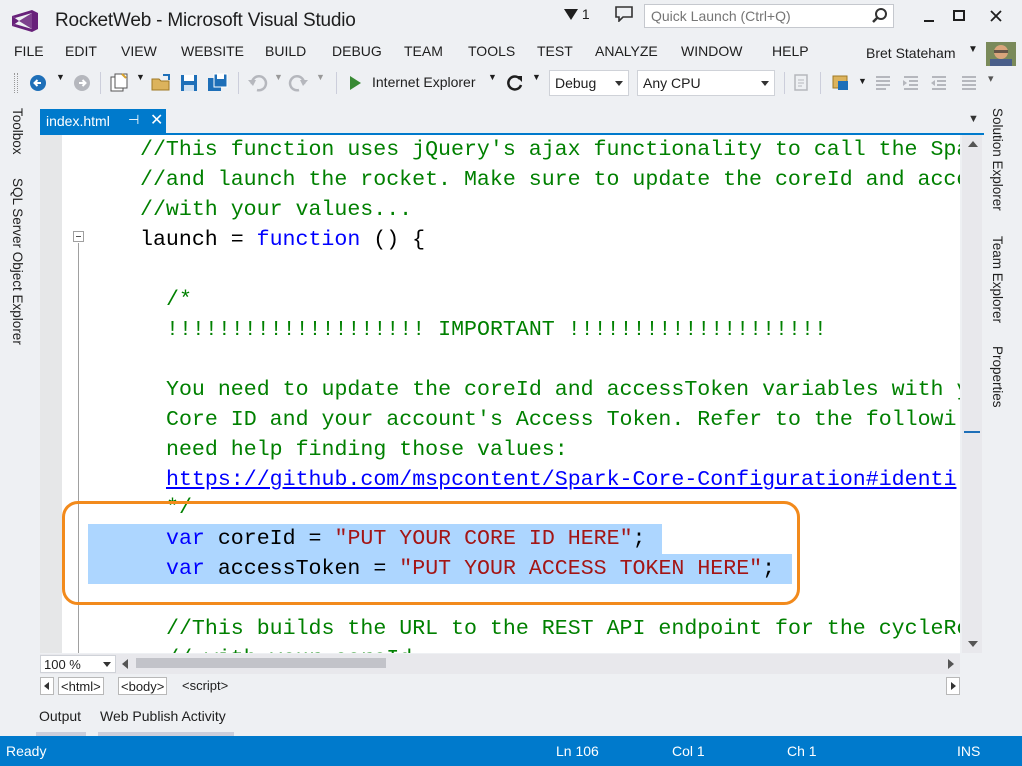 This screenshot has height=766, width=1022. I want to click on redo-icon, so click(299, 83).